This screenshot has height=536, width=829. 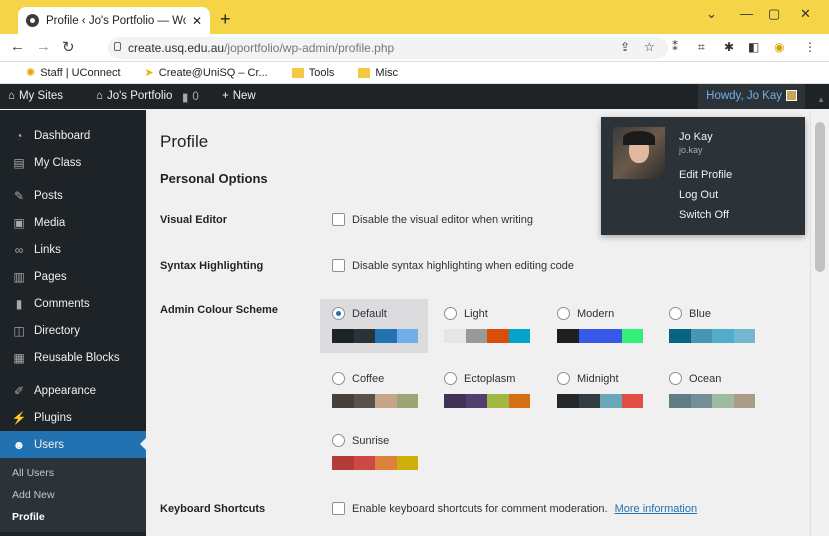 What do you see at coordinates (68, 47) in the screenshot?
I see `reload-icon: ↻` at bounding box center [68, 47].